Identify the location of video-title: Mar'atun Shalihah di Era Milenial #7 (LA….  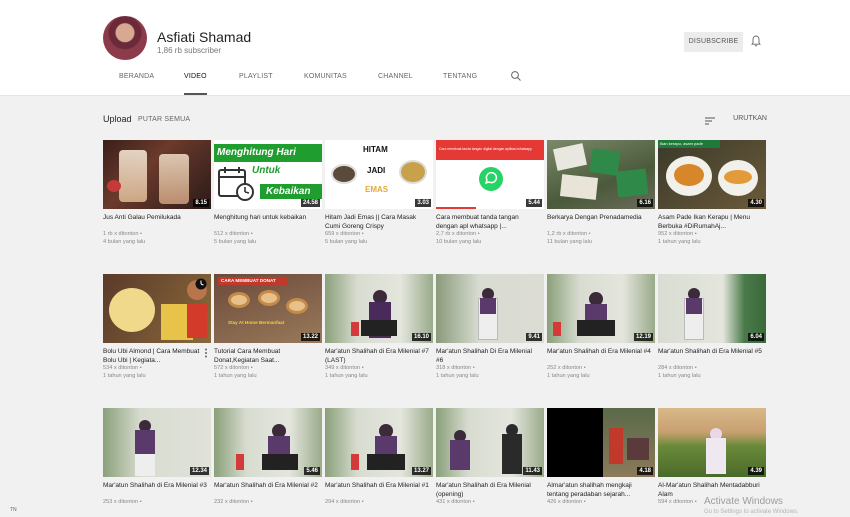
(377, 356).